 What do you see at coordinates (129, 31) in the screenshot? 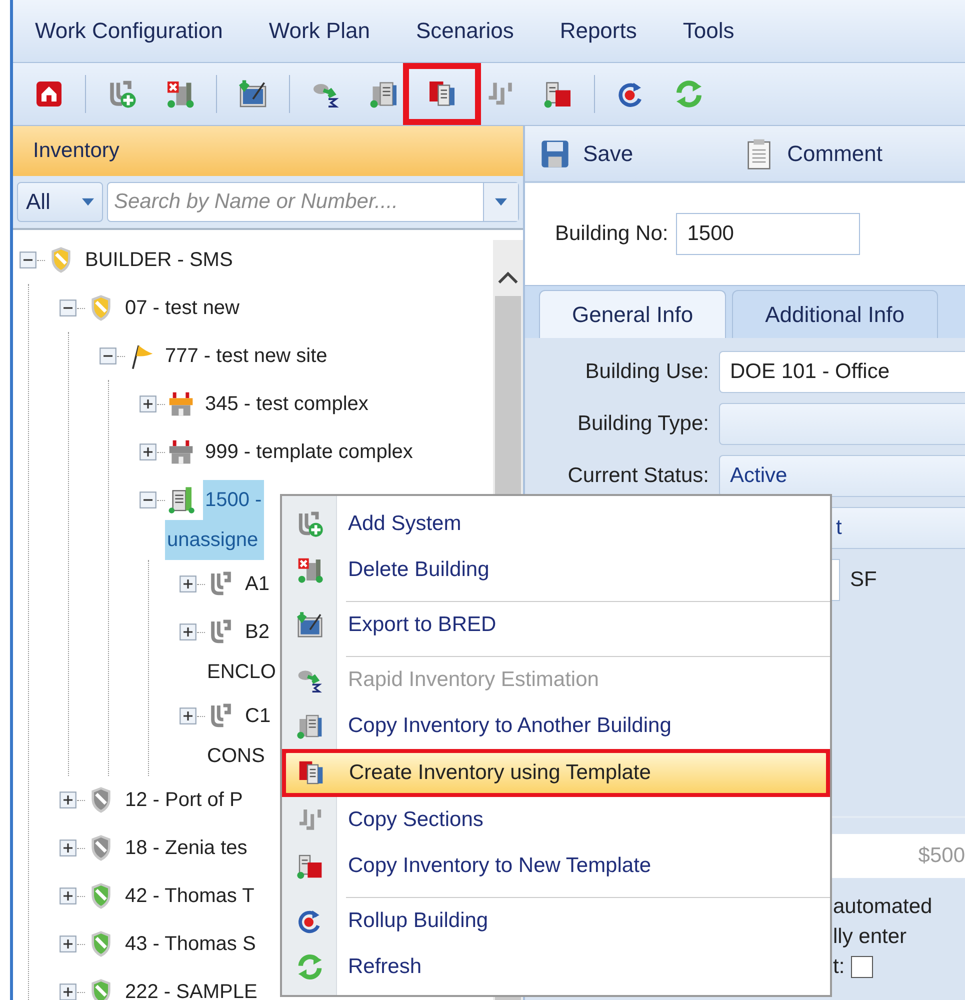
I see `menu-item: Work Configuration` at bounding box center [129, 31].